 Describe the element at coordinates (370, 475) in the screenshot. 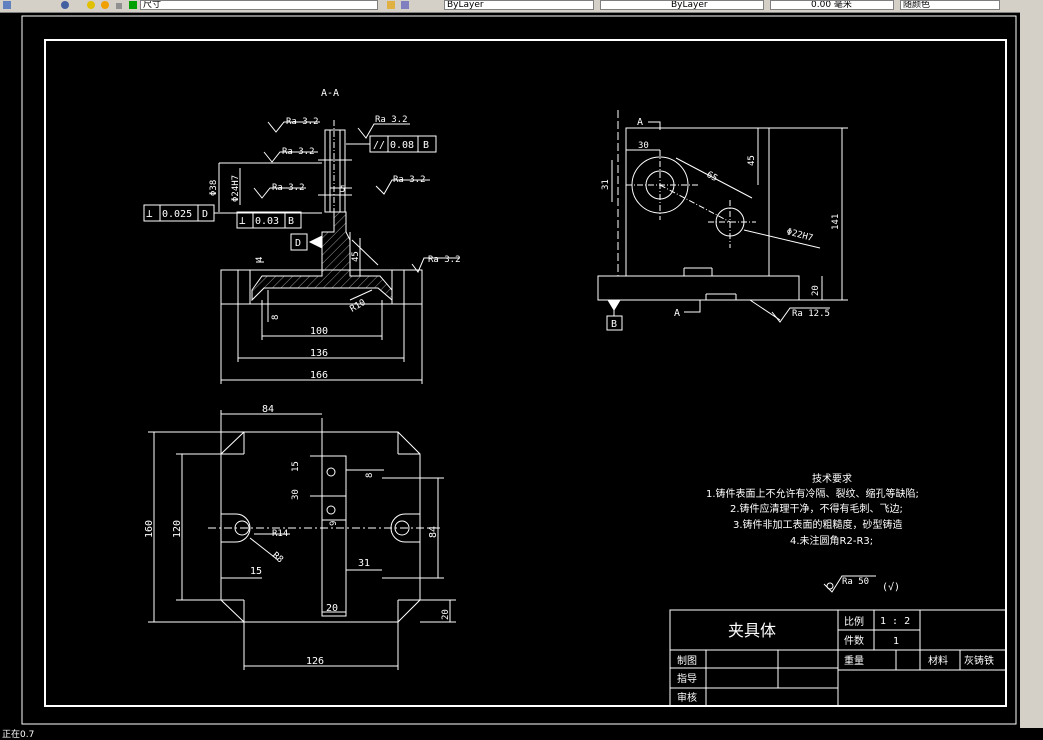

I see `dim-8-plan: 8` at that location.